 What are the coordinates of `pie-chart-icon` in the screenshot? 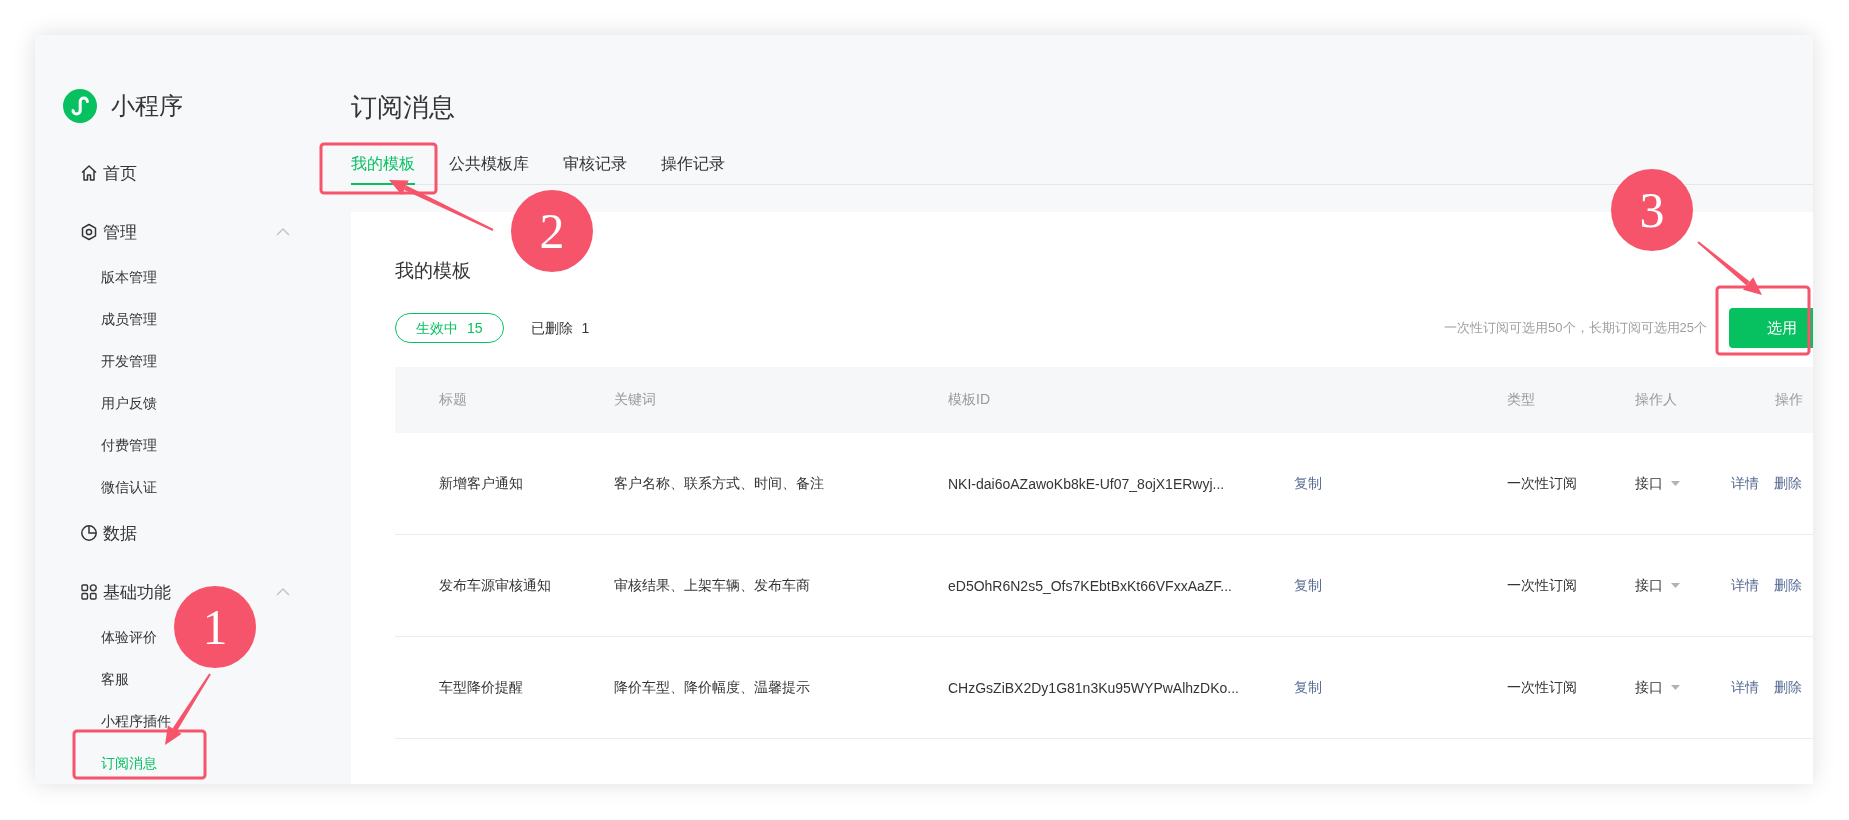 It's located at (89, 533).